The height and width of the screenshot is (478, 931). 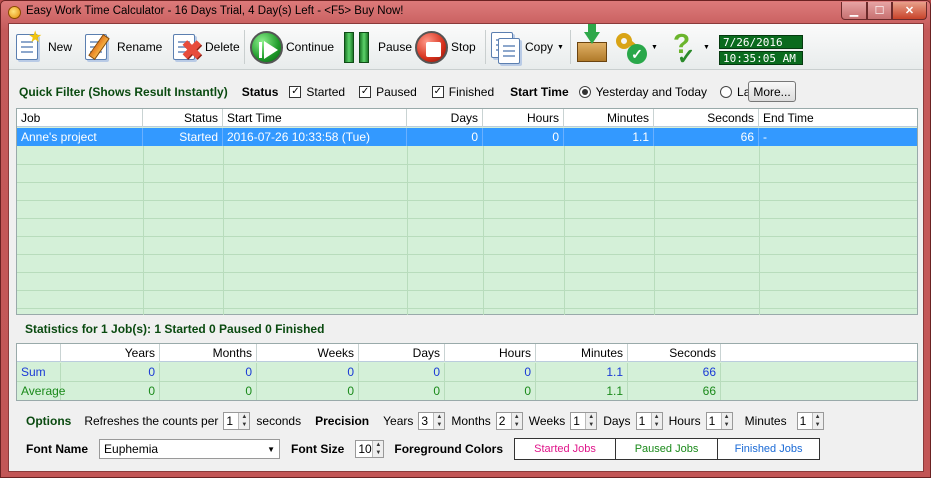 What do you see at coordinates (765, 137) in the screenshot?
I see `end-time-cell: -` at bounding box center [765, 137].